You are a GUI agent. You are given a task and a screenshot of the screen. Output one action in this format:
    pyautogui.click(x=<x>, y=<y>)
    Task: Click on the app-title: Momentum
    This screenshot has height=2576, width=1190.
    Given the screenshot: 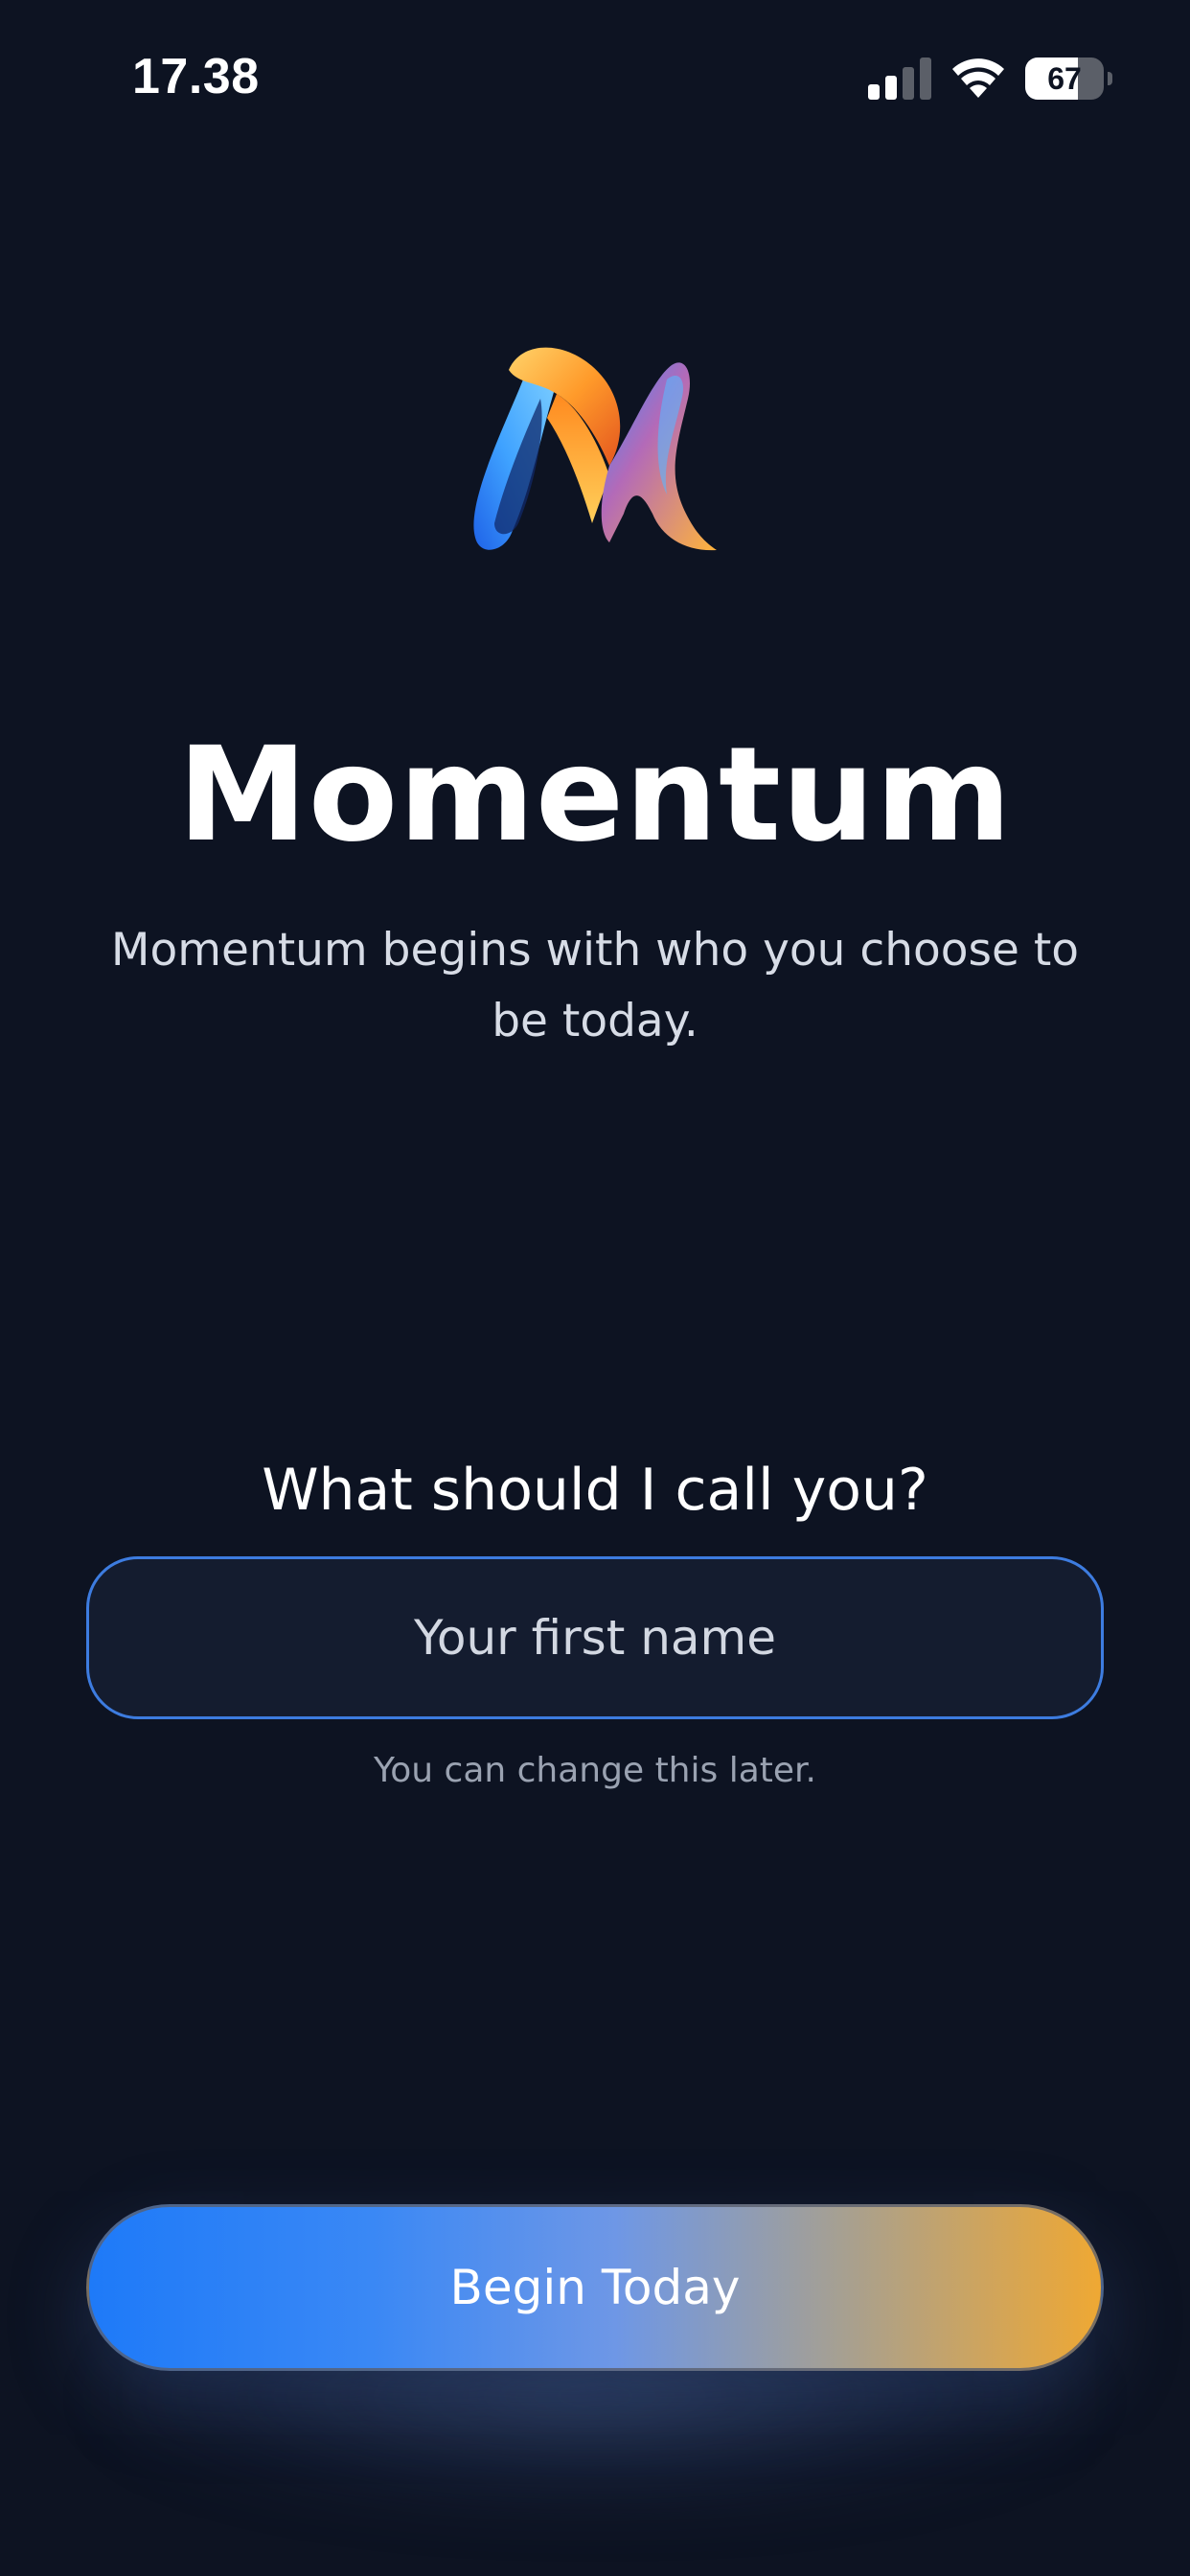 What is the action you would take?
    pyautogui.click(x=595, y=795)
    